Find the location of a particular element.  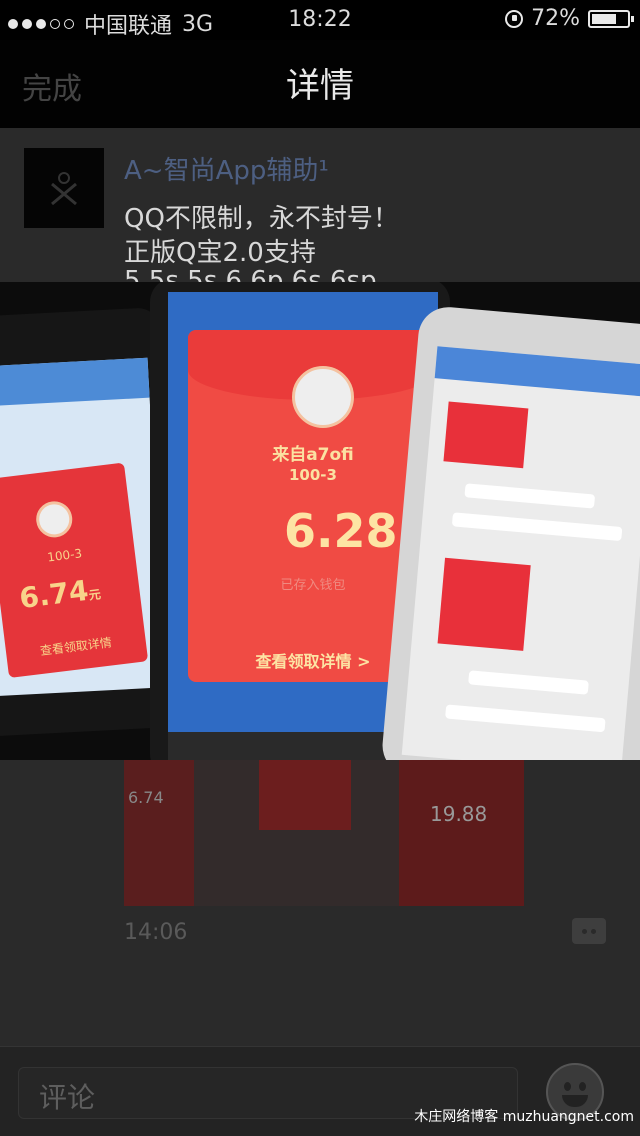

post-time: 14:06 is located at coordinates (156, 932).